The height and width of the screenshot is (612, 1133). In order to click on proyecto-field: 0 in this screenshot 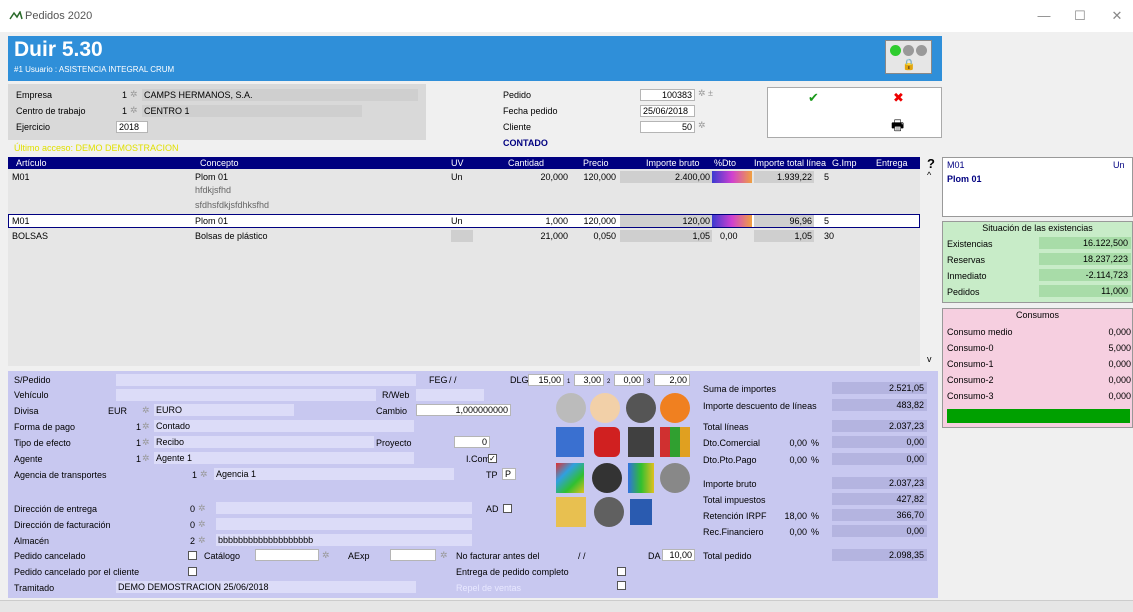, I will do `click(472, 442)`.